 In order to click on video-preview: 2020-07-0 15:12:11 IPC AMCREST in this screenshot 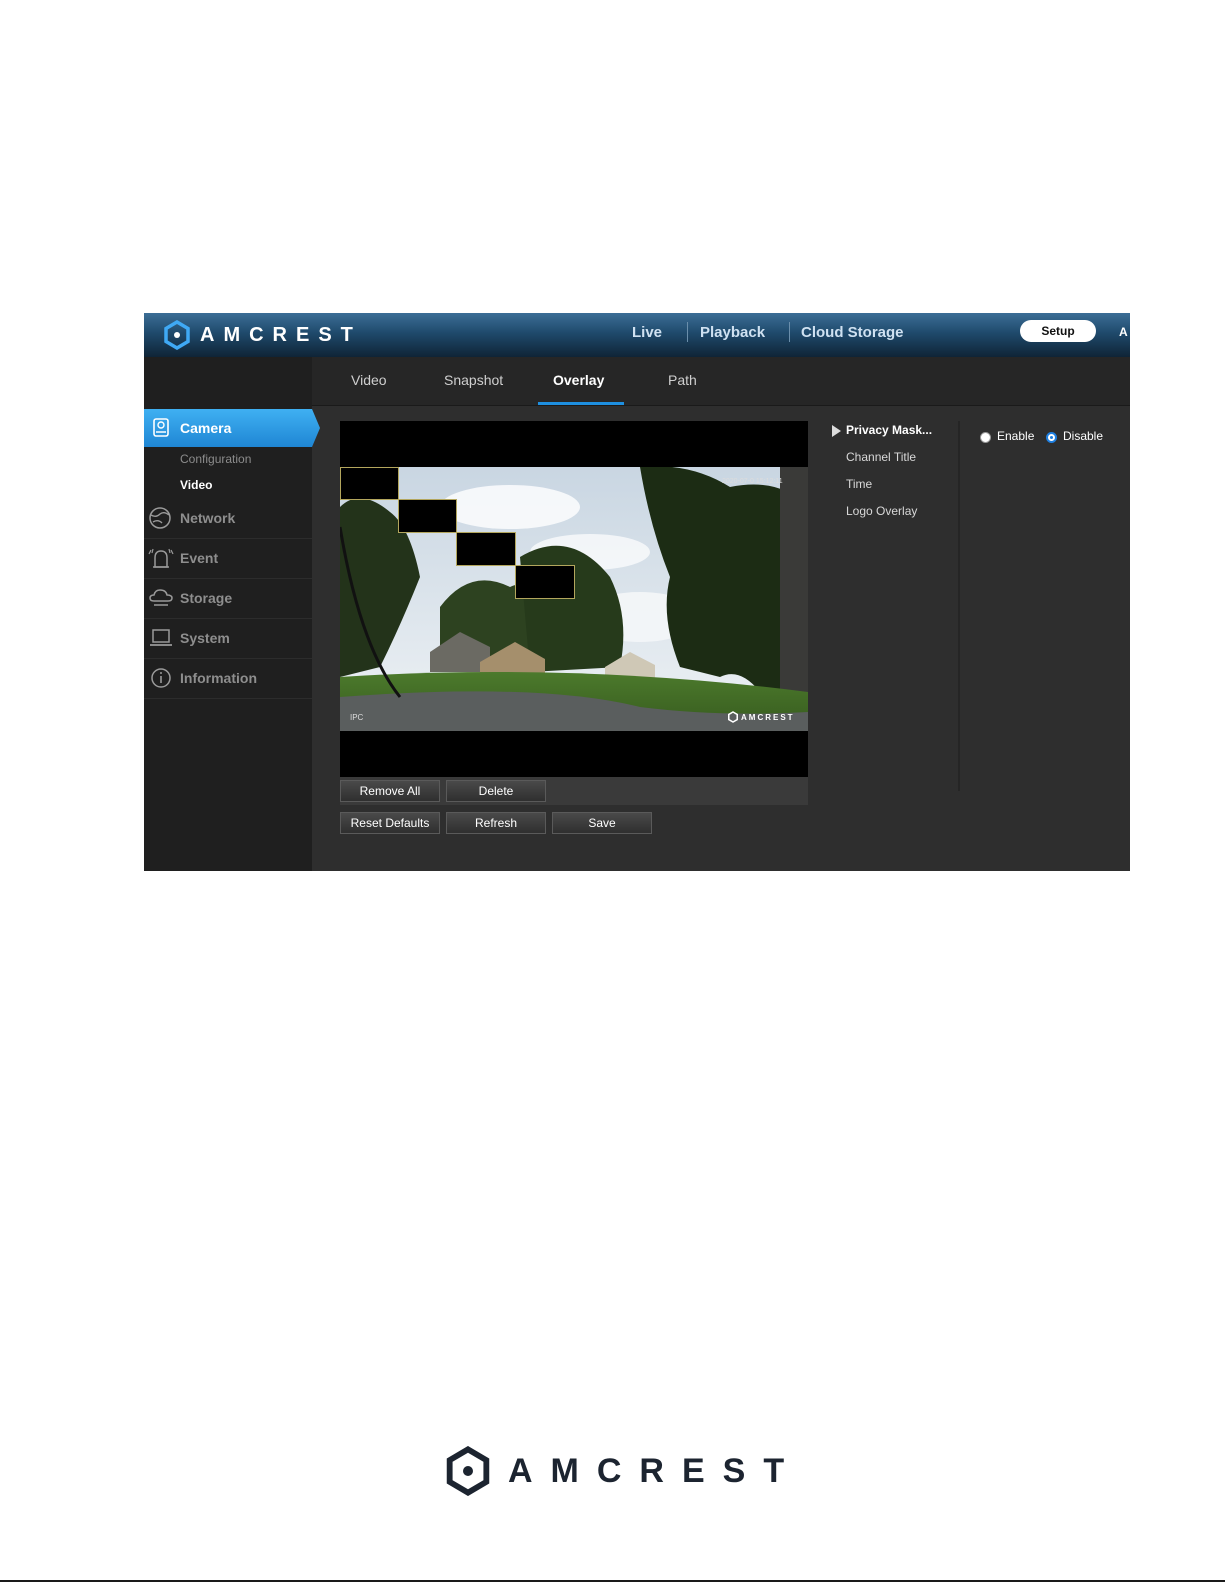, I will do `click(574, 599)`.